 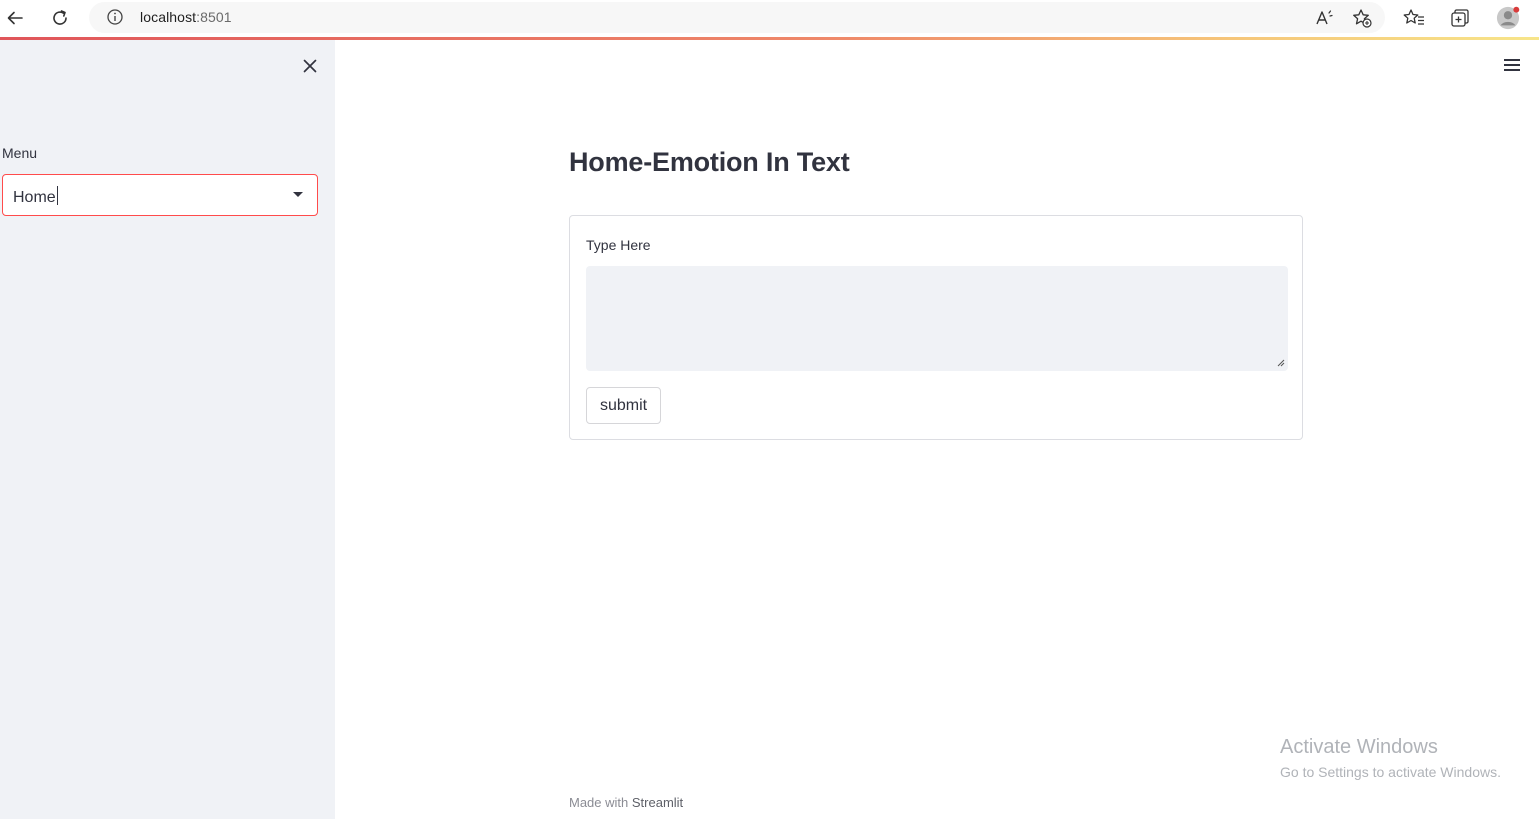 I want to click on collections-icon, so click(x=1460, y=18).